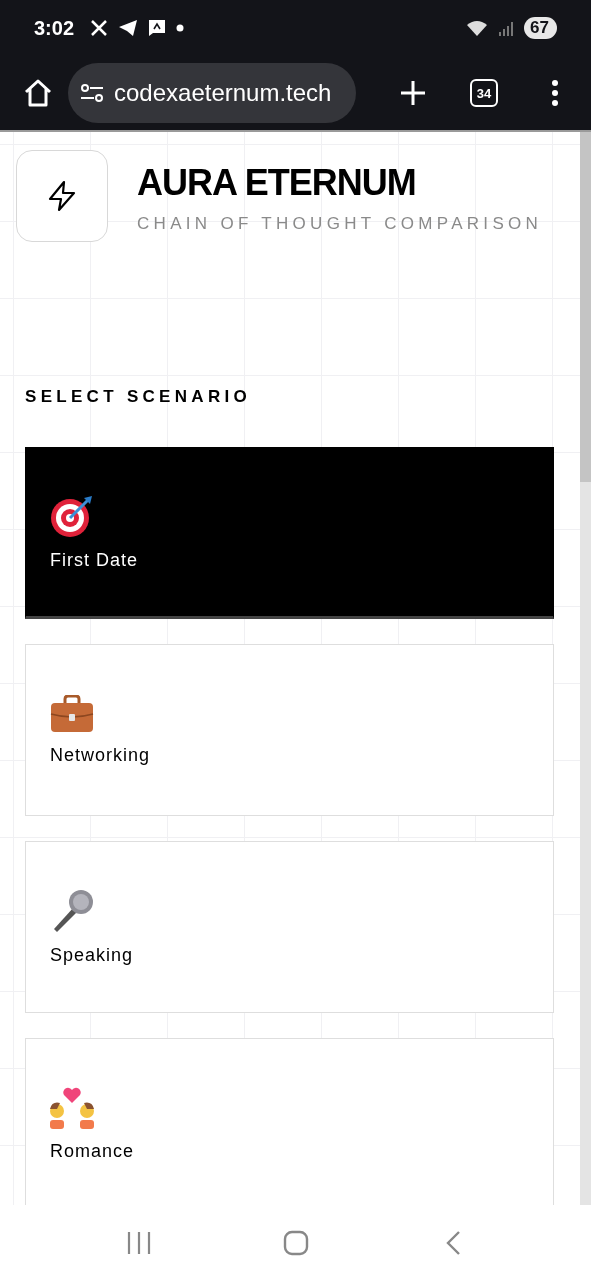  Describe the element at coordinates (180, 28) in the screenshot. I see `dot-icon` at that location.